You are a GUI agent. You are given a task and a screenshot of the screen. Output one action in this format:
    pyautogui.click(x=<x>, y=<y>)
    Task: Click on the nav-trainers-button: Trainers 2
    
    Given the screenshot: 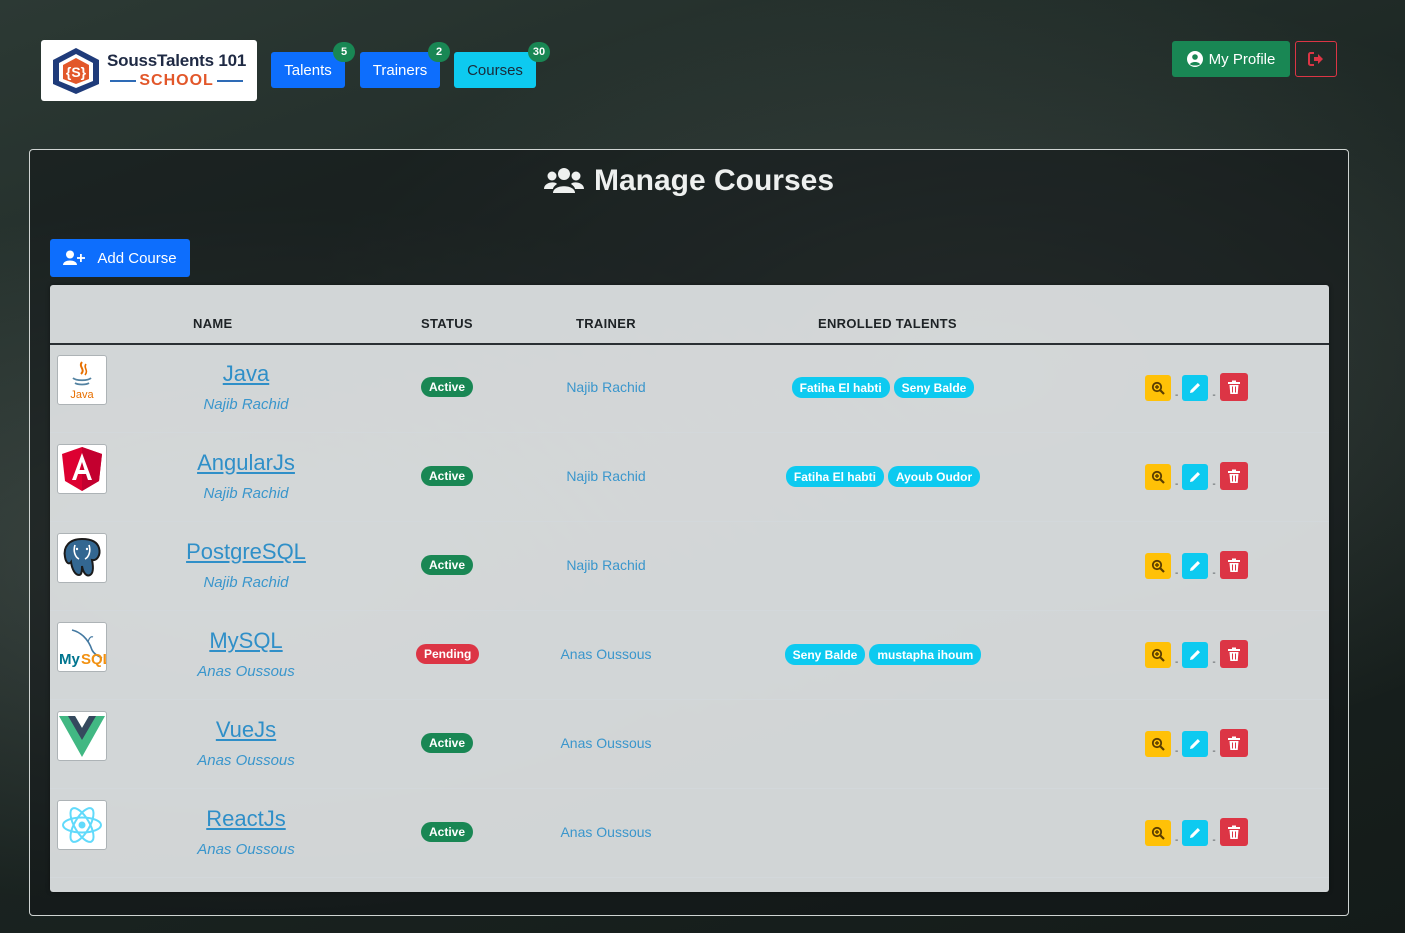 What is the action you would take?
    pyautogui.click(x=405, y=65)
    